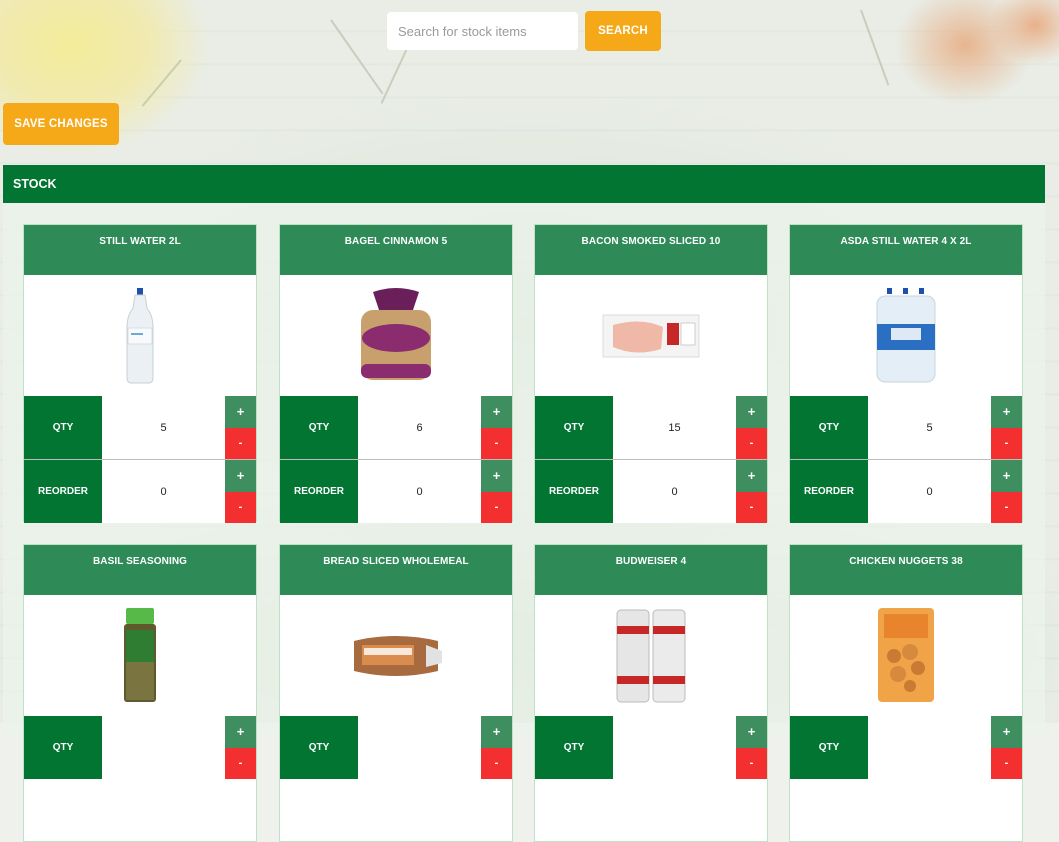  I want to click on item-name: BREAD SLICED WHOLEMEAL, so click(396, 570).